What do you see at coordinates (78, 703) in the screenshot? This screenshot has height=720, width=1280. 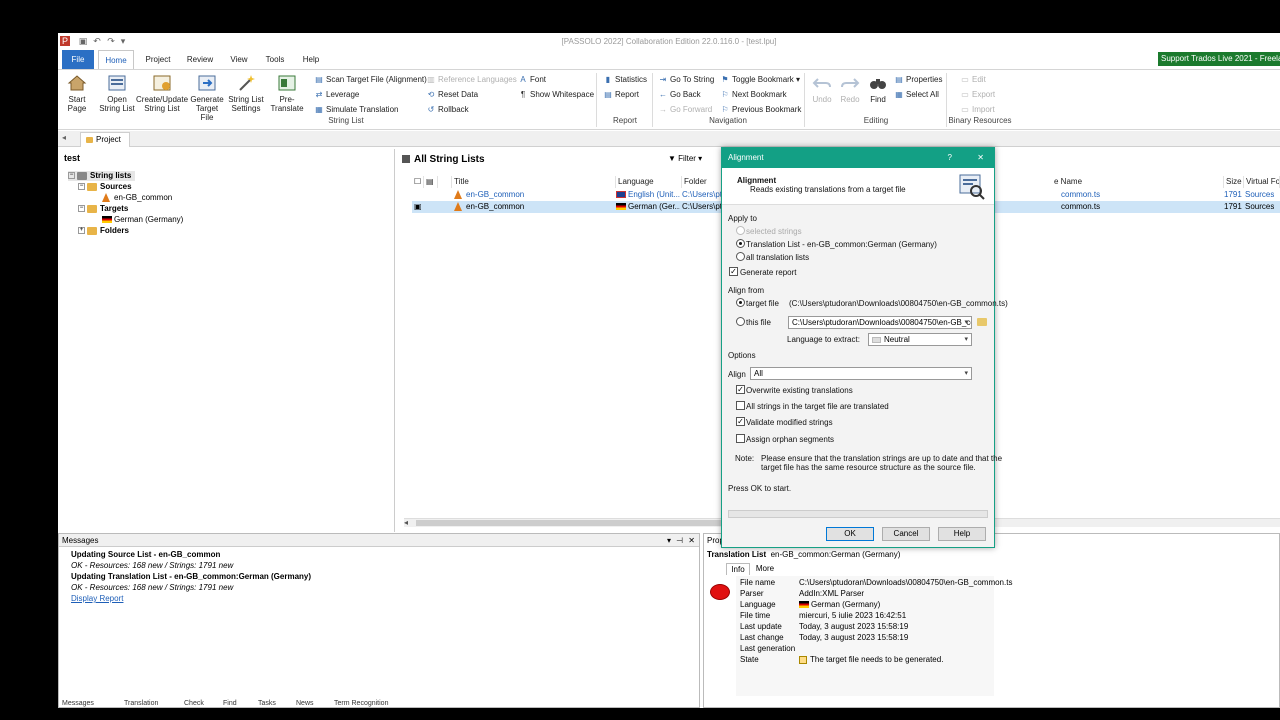 I see `tab-messages: Messages` at bounding box center [78, 703].